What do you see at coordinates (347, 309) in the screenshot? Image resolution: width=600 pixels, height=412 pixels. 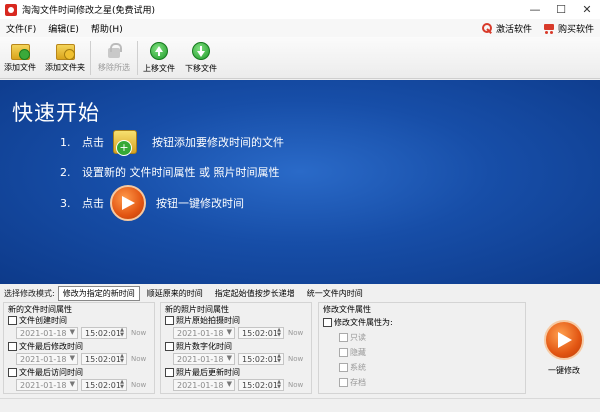 I see `panel-title: 修改文件属性` at bounding box center [347, 309].